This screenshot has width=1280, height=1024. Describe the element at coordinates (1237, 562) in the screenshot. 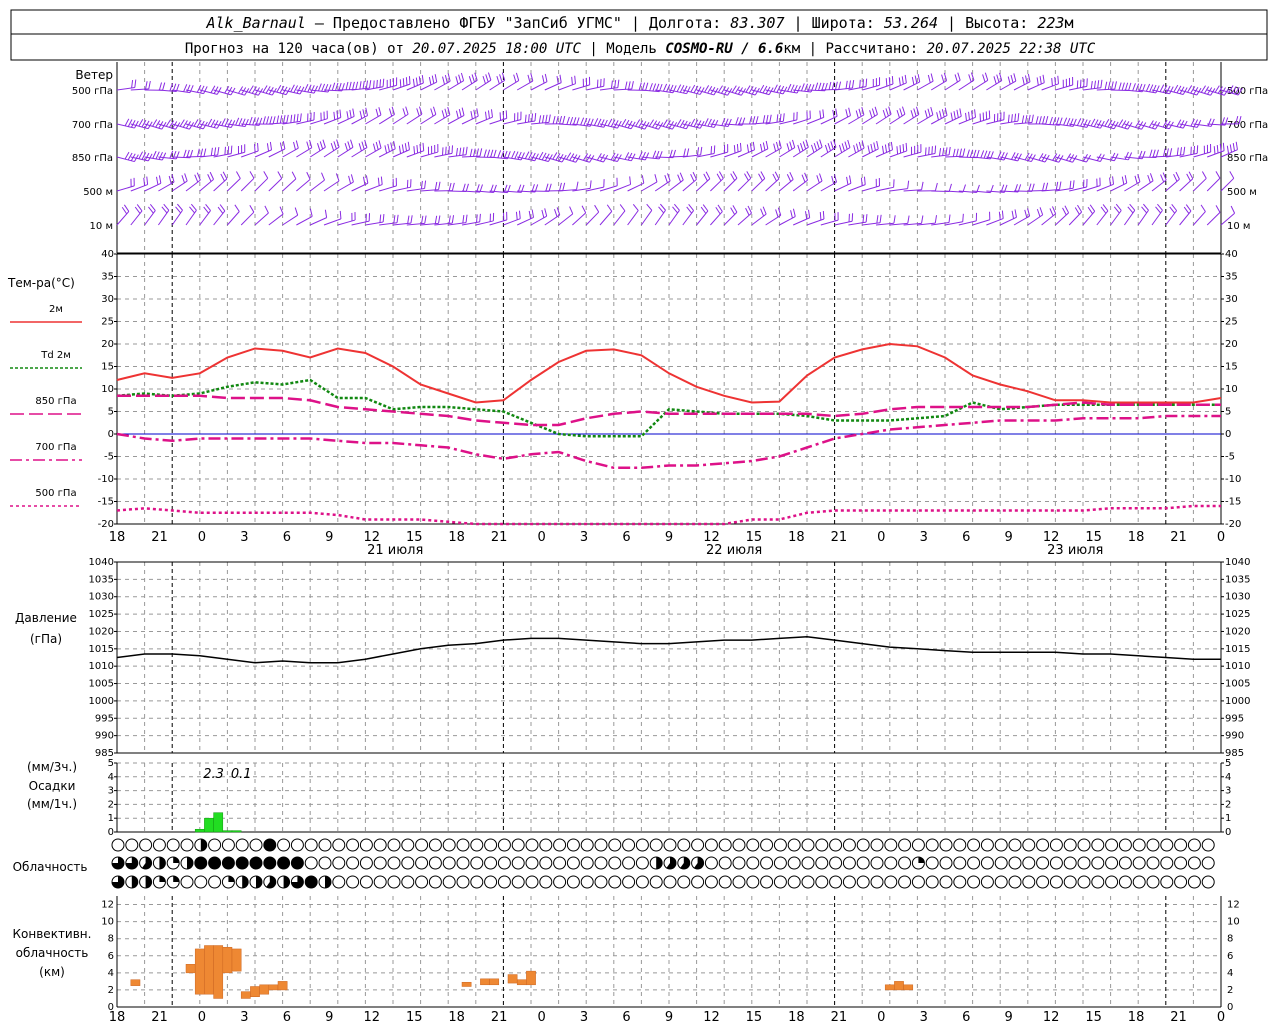

I see `y-tick-label-right: 1040` at that location.